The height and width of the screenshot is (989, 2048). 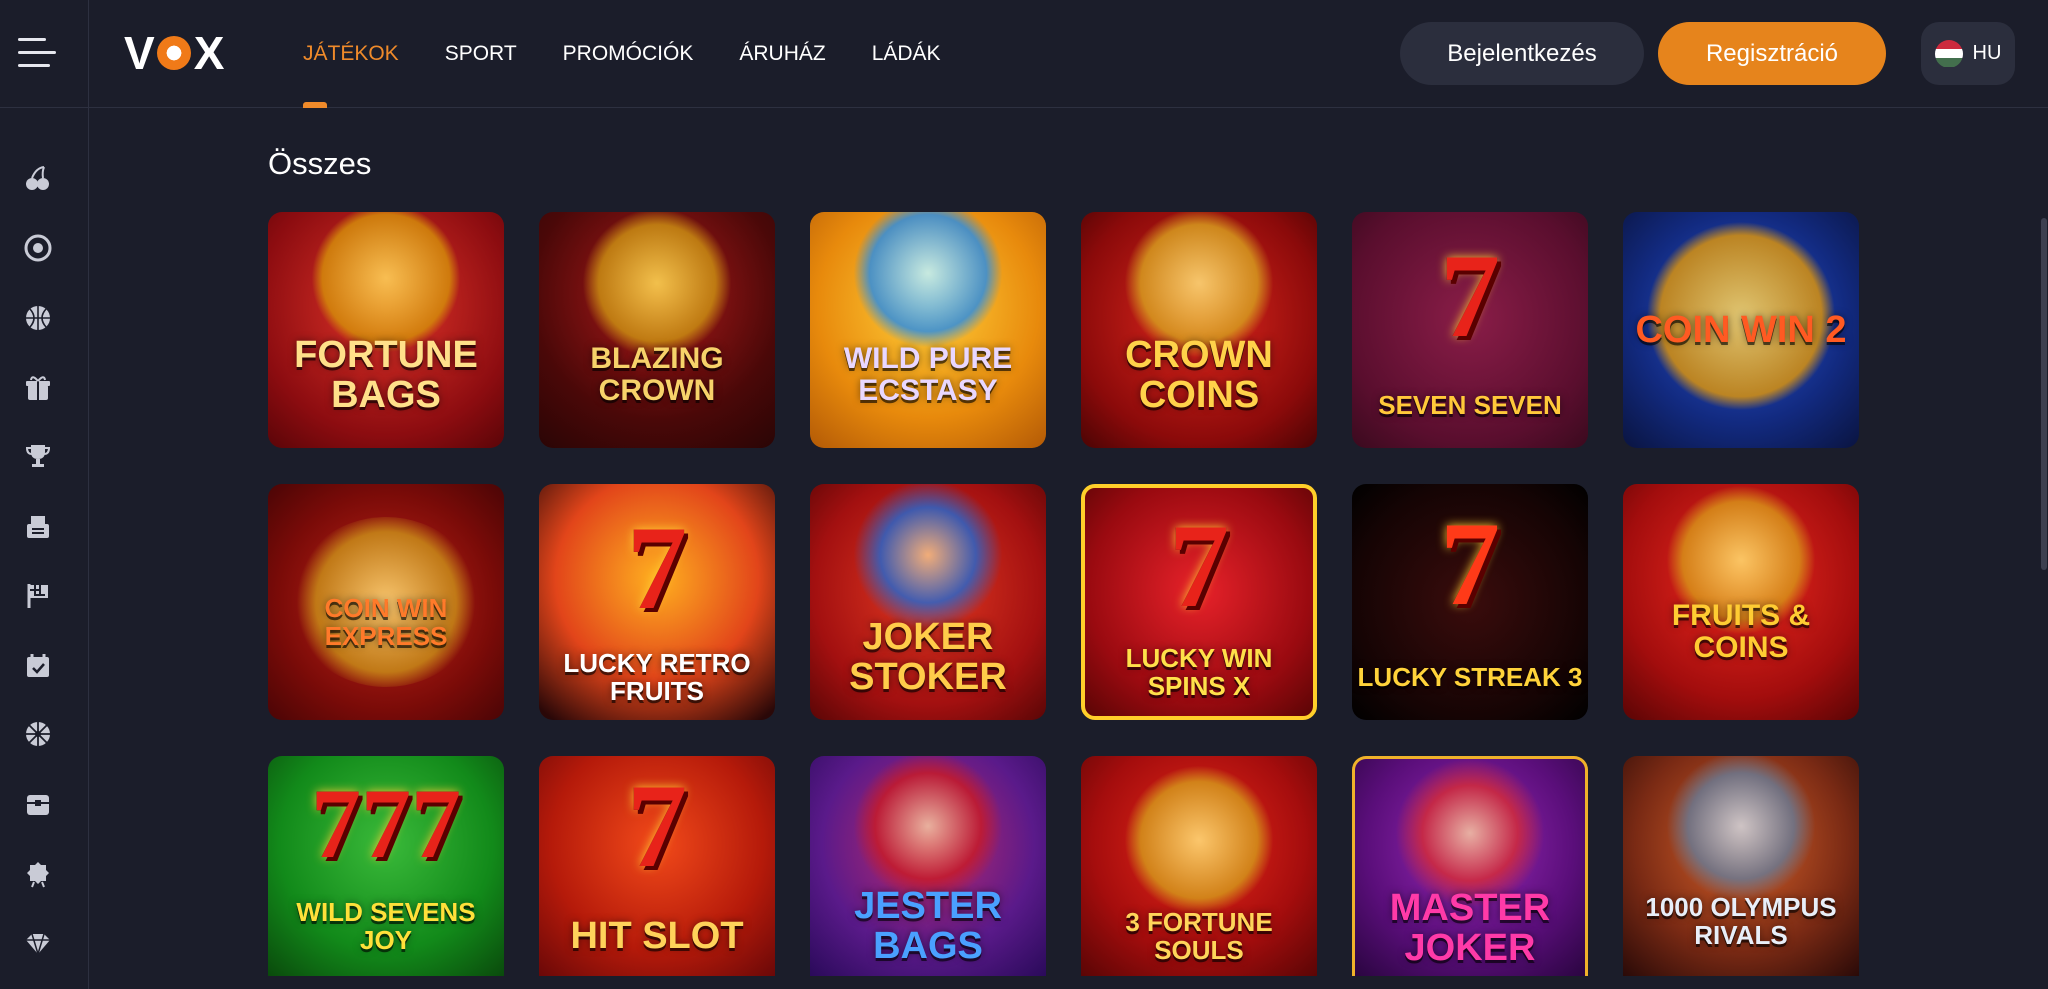 I want to click on gift-icon, so click(x=38, y=388).